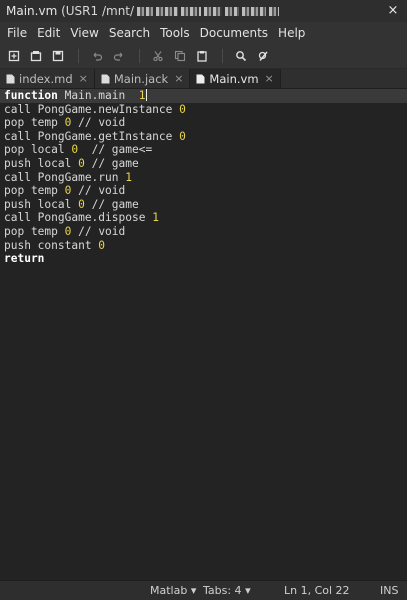 The width and height of the screenshot is (407, 600). Describe the element at coordinates (48, 33) in the screenshot. I see `menu-edit: Edit` at that location.